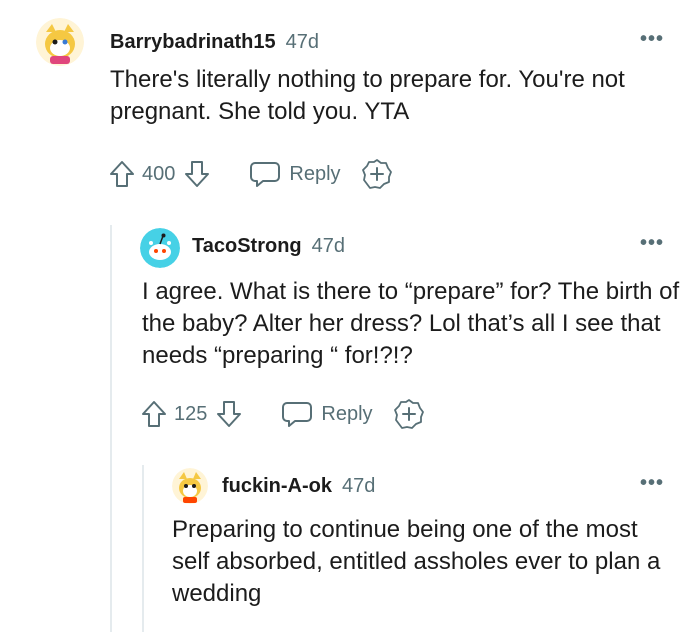  I want to click on comment-actions: 400 Reply, so click(250, 174).